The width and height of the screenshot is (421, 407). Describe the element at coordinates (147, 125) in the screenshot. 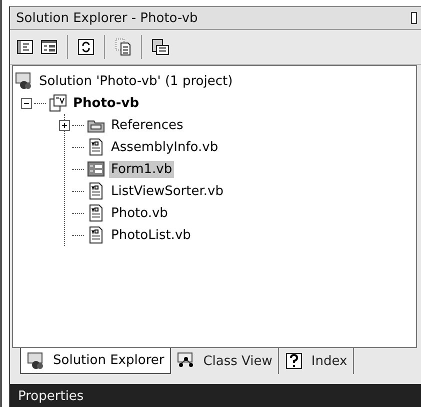

I see `tree-item: References` at that location.